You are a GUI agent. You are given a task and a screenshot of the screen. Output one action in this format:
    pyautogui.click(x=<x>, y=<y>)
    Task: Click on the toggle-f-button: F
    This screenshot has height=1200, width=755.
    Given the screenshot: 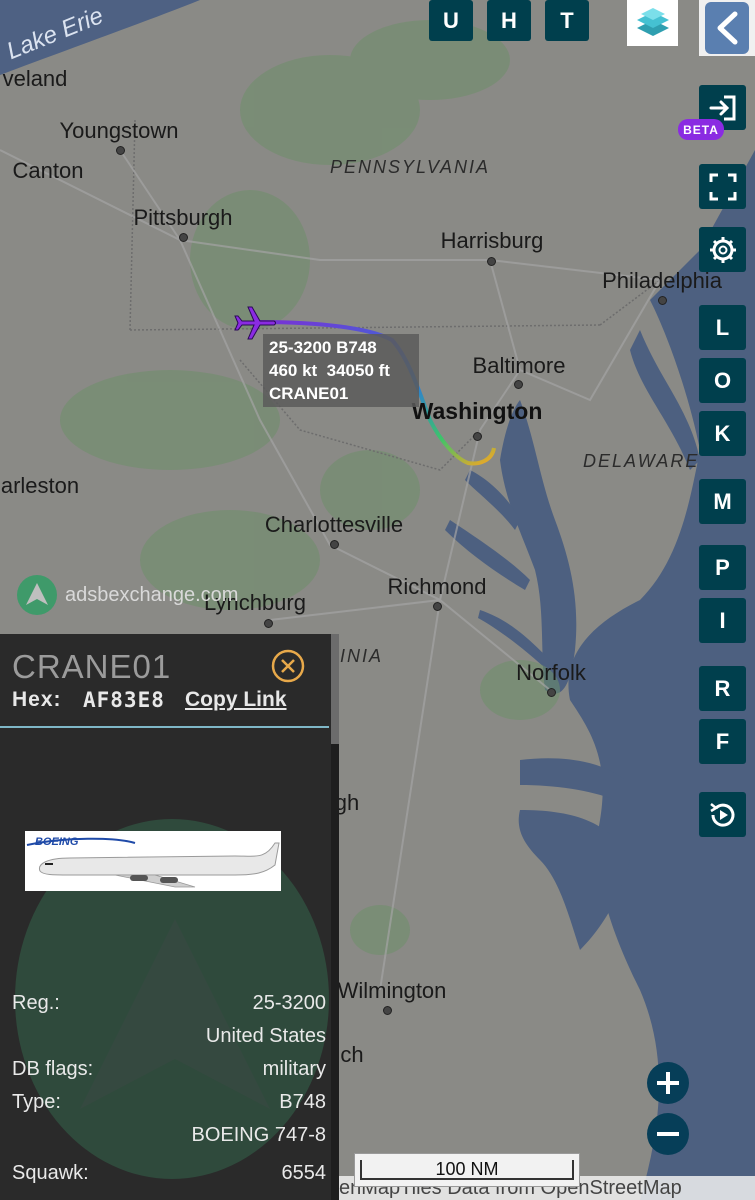 What is the action you would take?
    pyautogui.click(x=722, y=741)
    